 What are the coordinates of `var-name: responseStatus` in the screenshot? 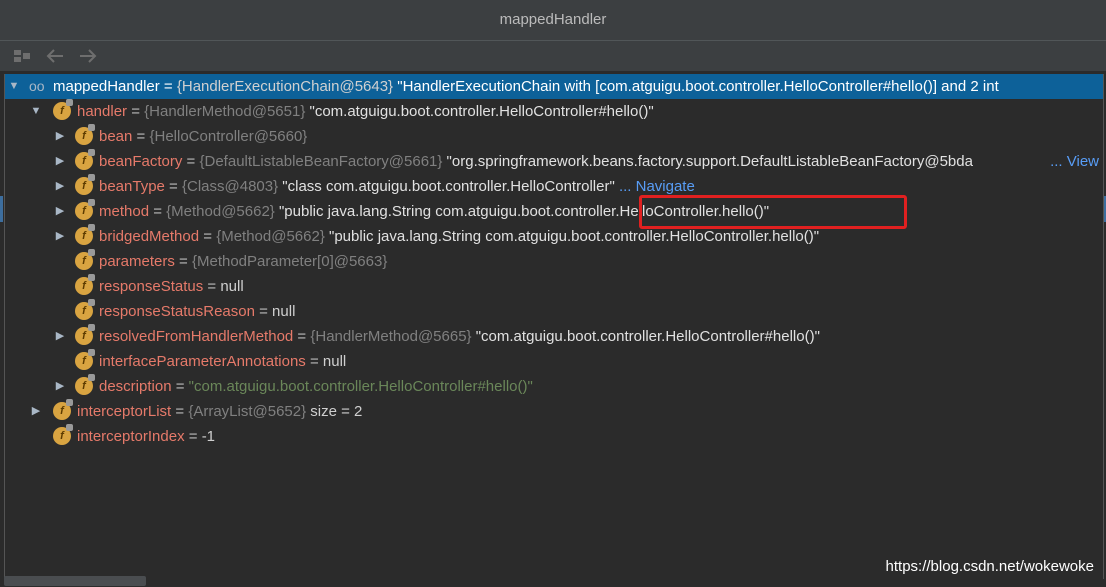 It's located at (151, 286).